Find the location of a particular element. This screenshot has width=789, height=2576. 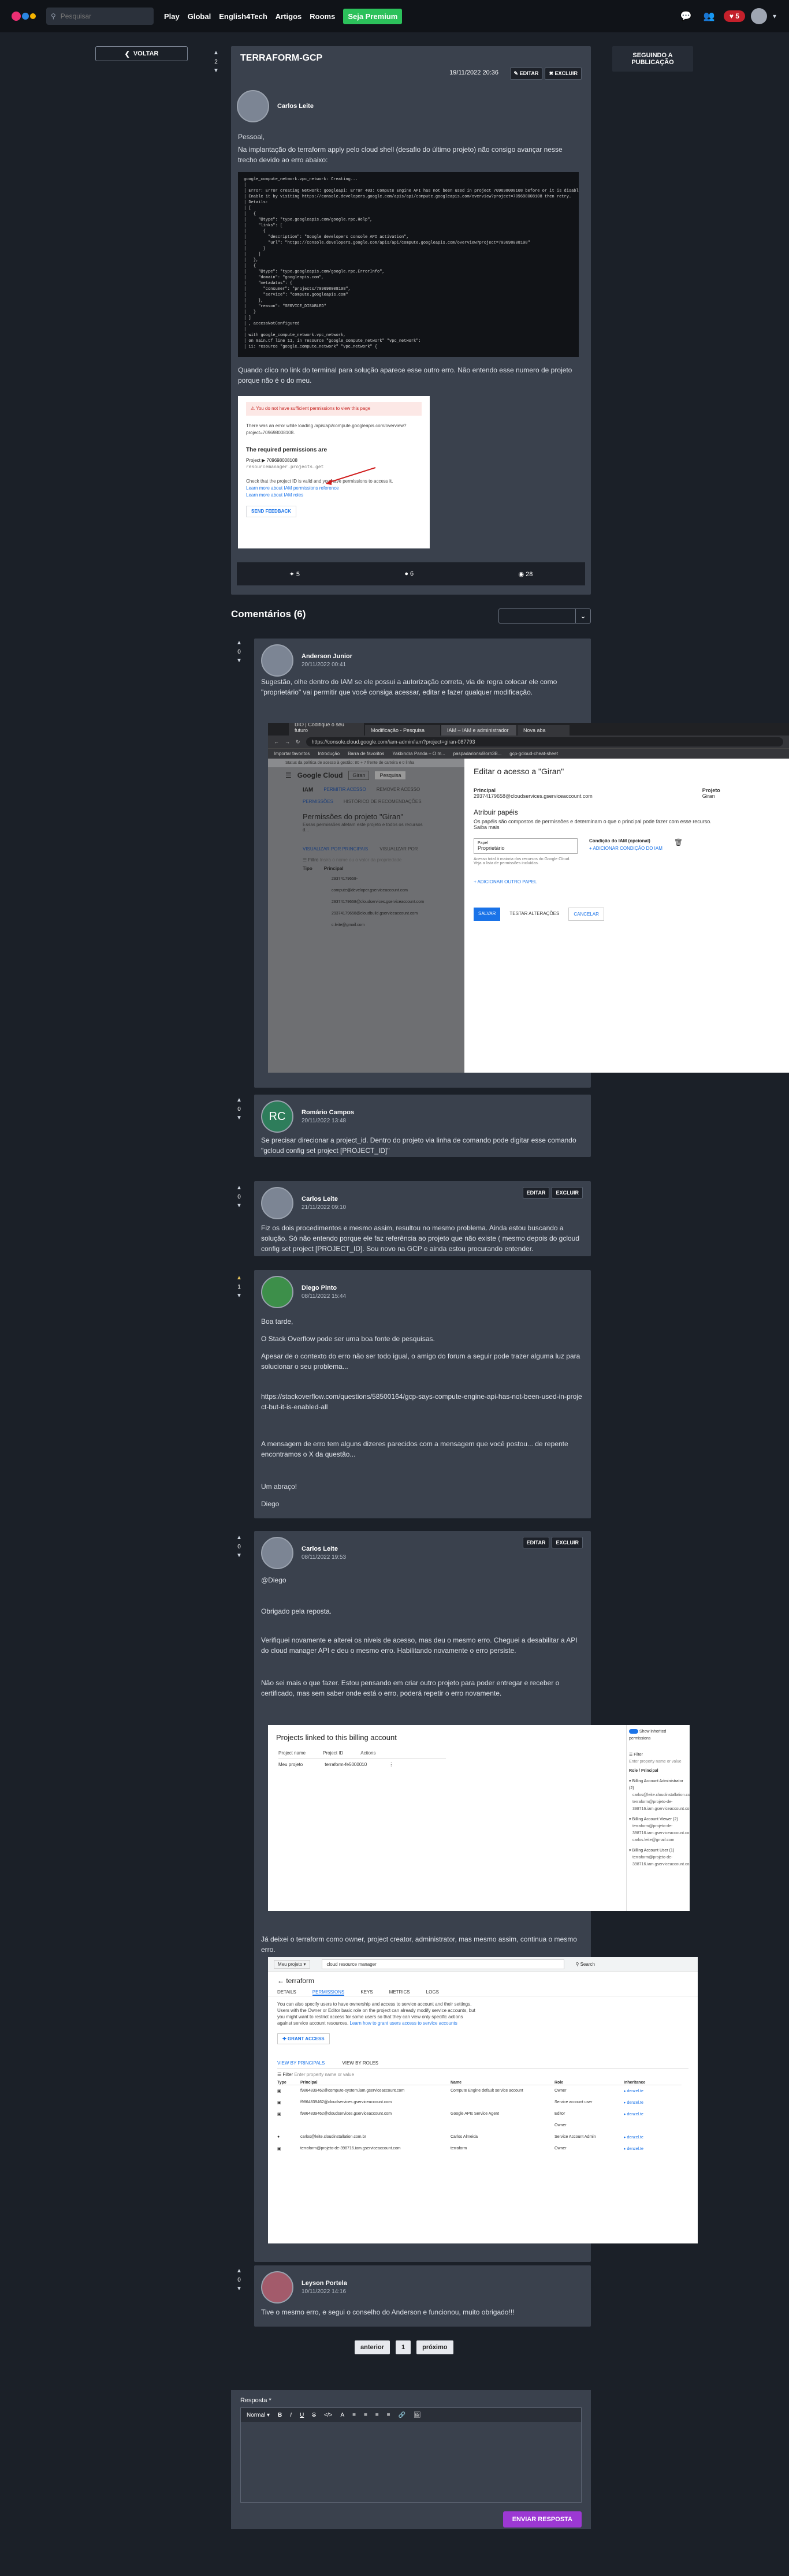

align-icon: ≡ is located at coordinates (354, 2415).